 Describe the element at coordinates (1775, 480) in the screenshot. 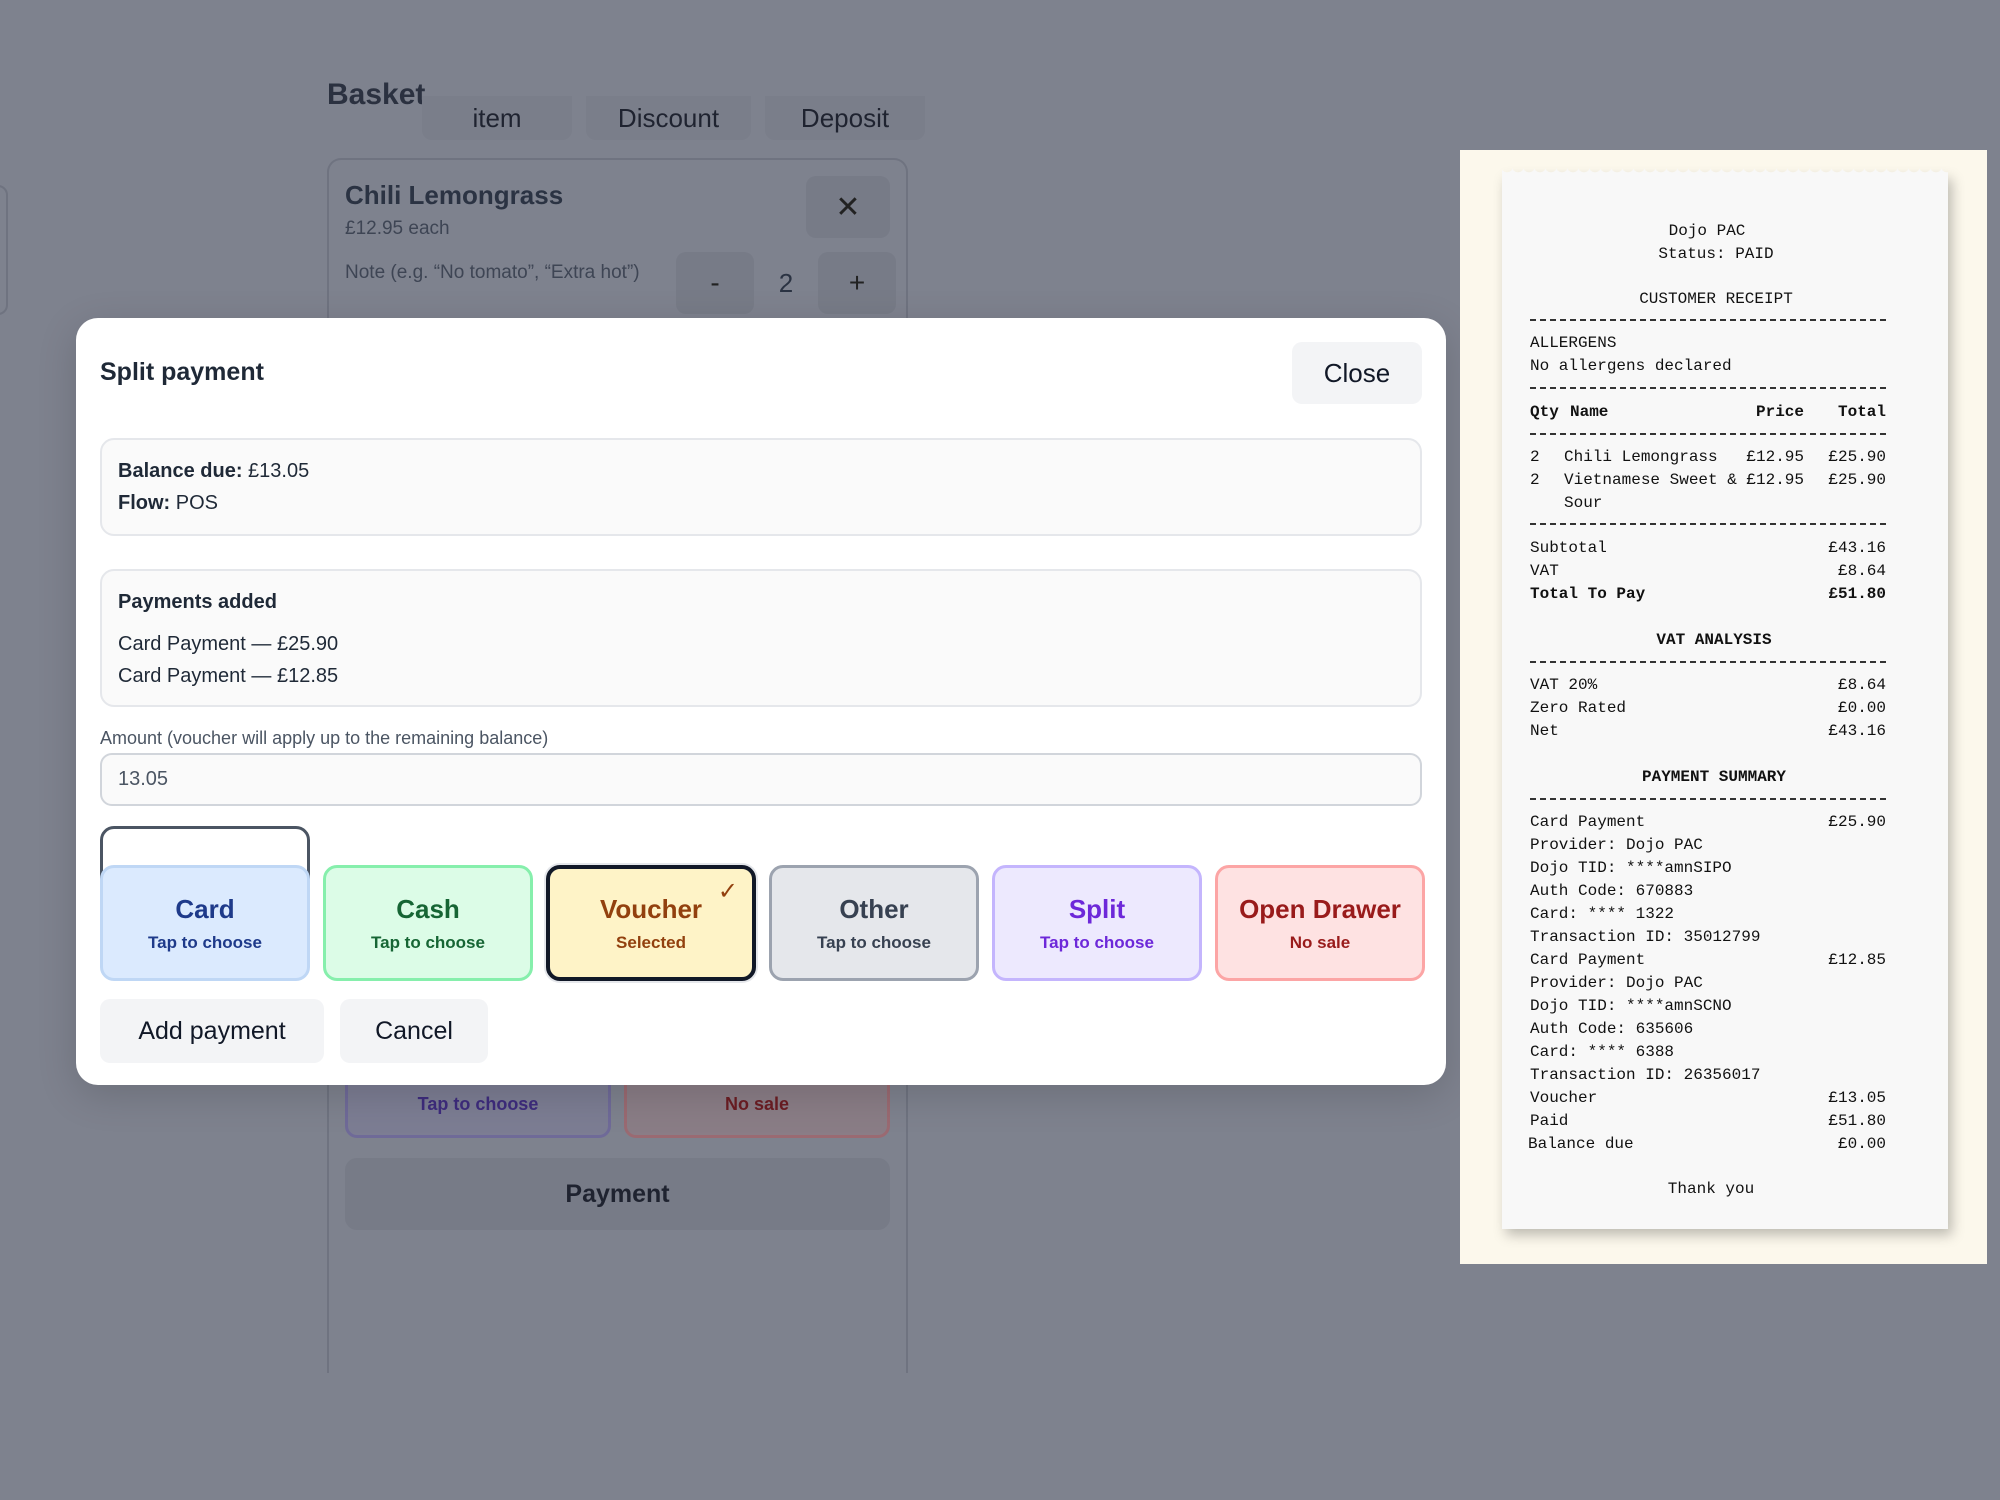

I see `line-item-price: £12.95` at that location.